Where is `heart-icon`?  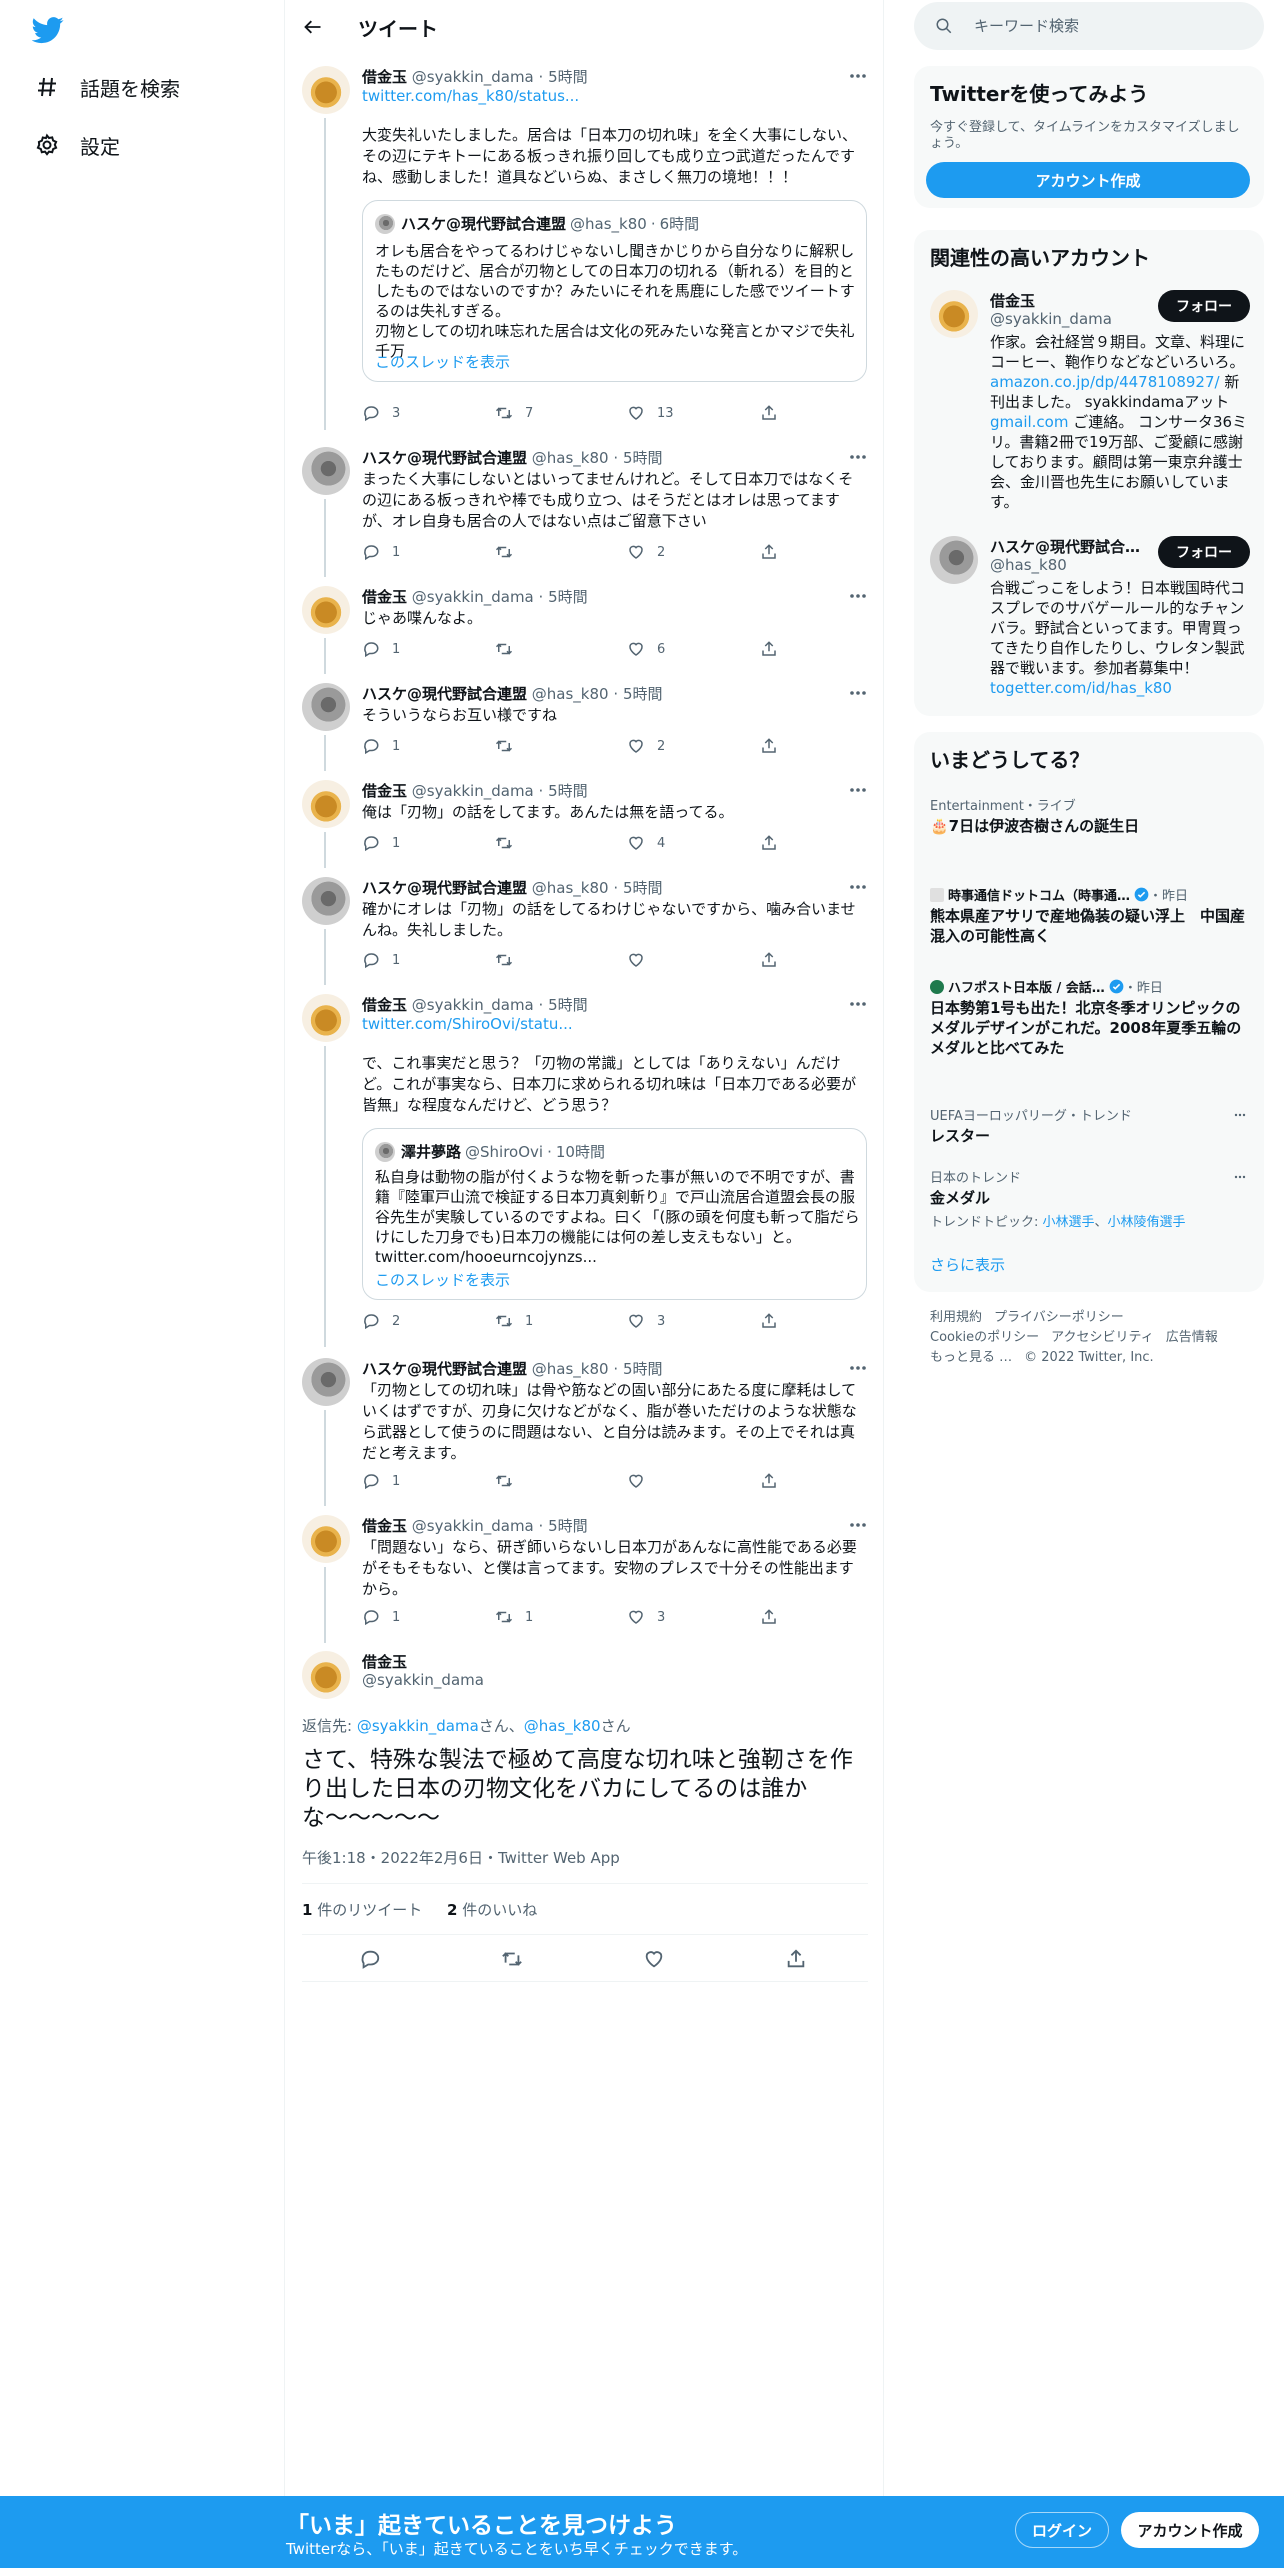 heart-icon is located at coordinates (654, 1959).